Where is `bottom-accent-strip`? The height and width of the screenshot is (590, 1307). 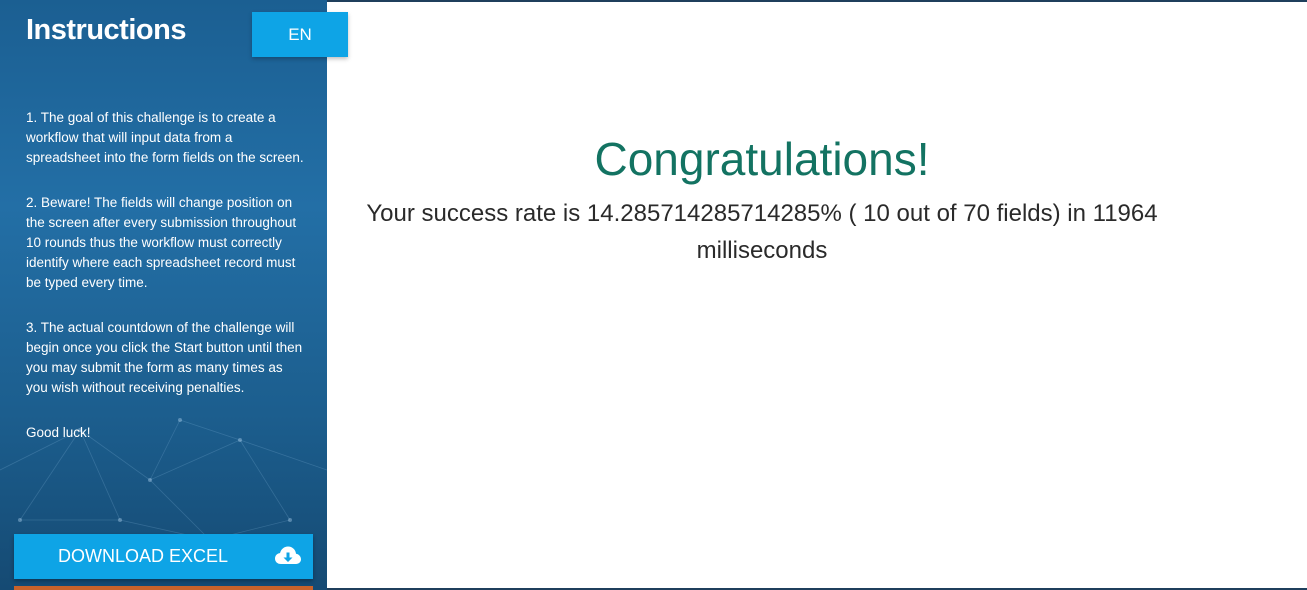 bottom-accent-strip is located at coordinates (163, 588).